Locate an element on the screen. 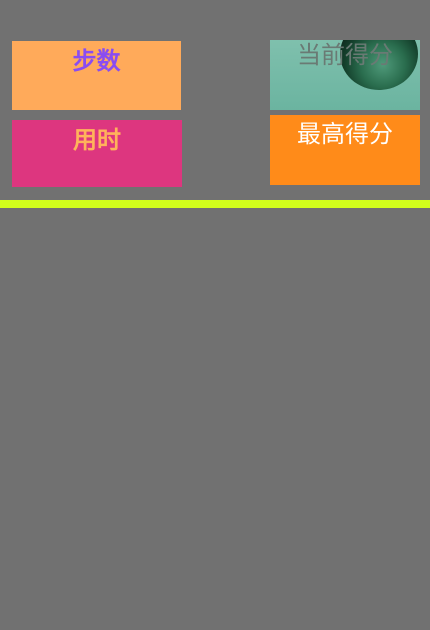 The width and height of the screenshot is (430, 630). current-score-label: 当前得分 is located at coordinates (345, 55).